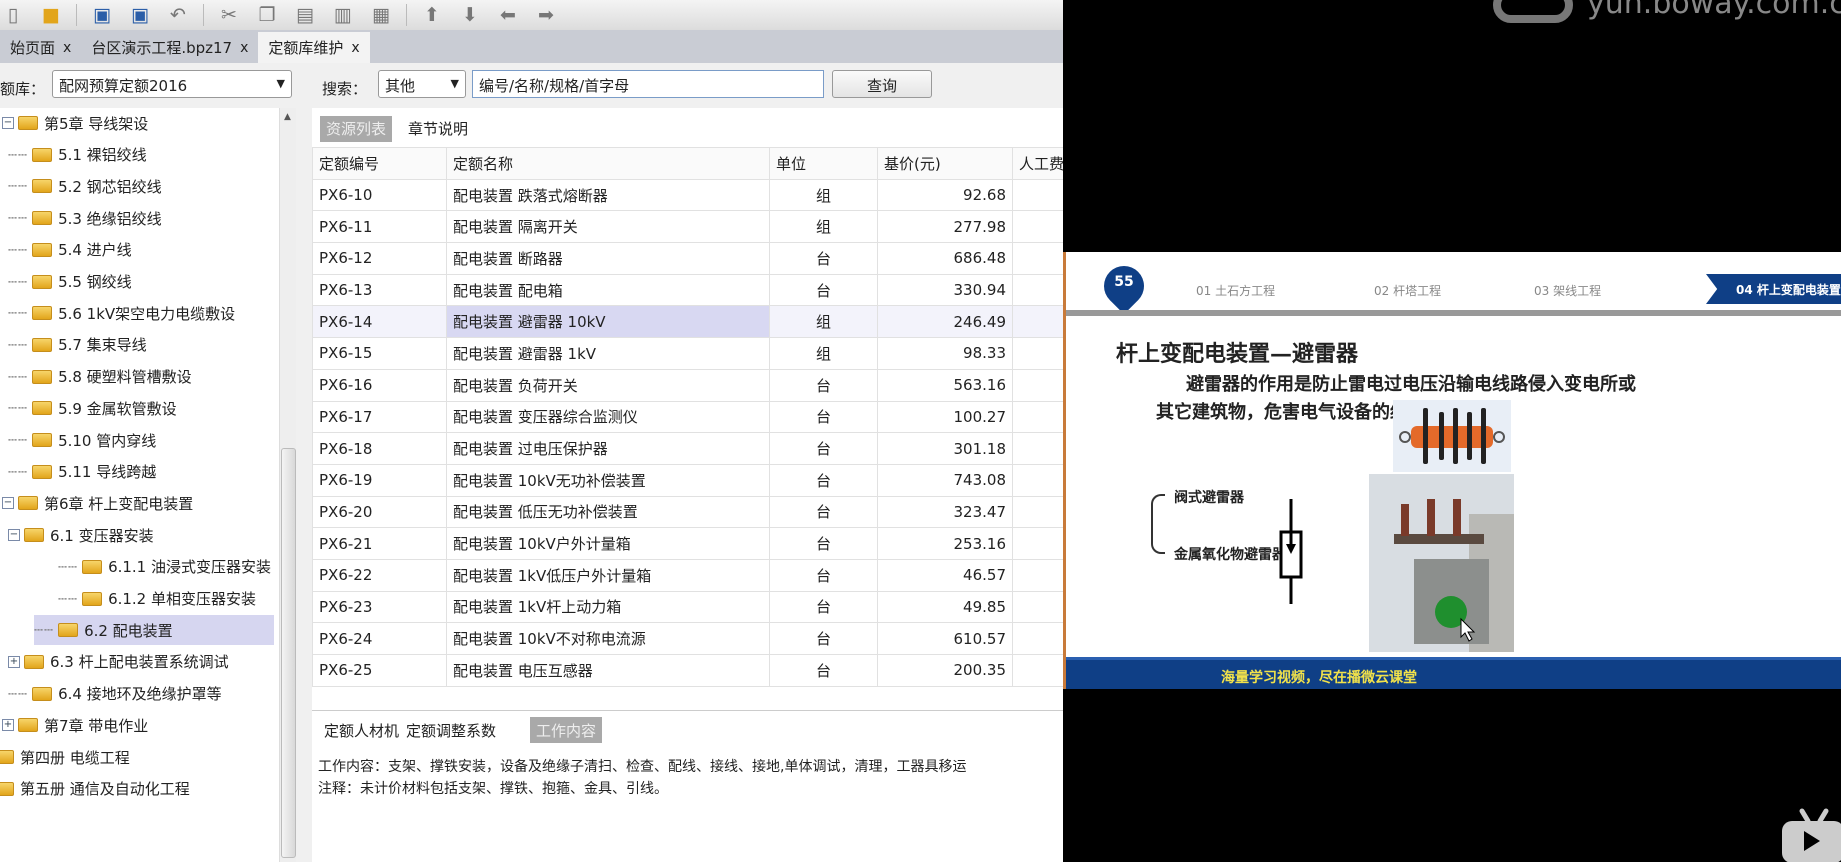 The image size is (1841, 862). Describe the element at coordinates (65, 757) in the screenshot. I see `tree-node: 第四册 电缆工程` at that location.